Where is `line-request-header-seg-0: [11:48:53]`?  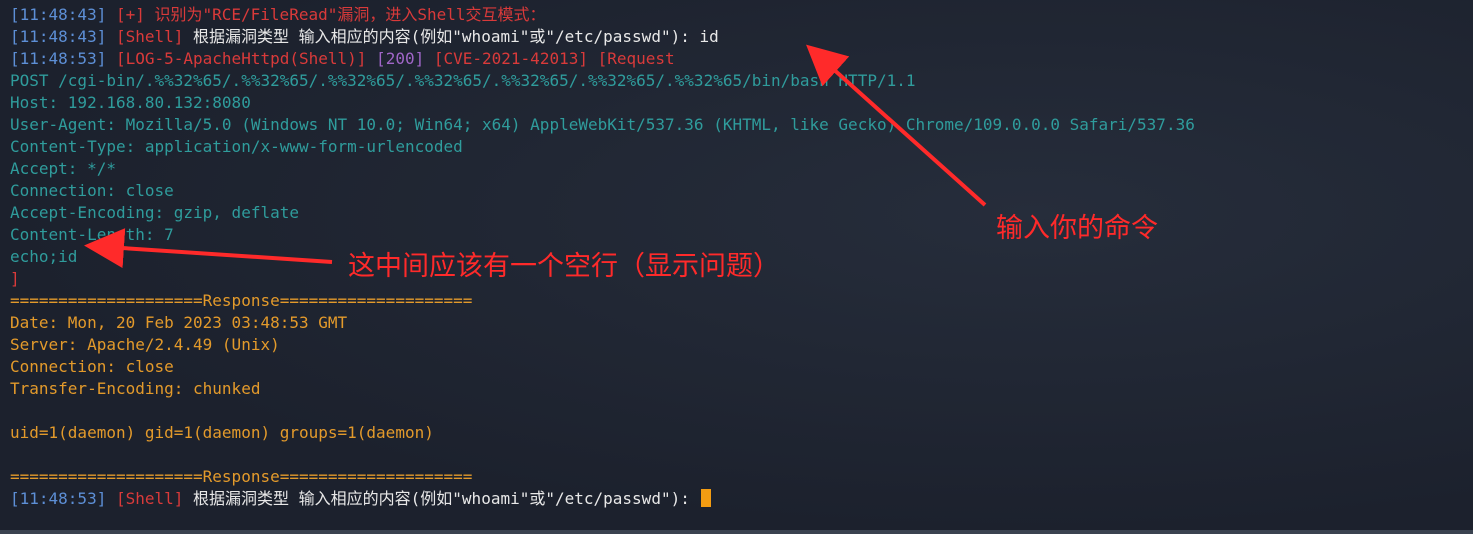
line-request-header-seg-0: [11:48:53] is located at coordinates (58, 58).